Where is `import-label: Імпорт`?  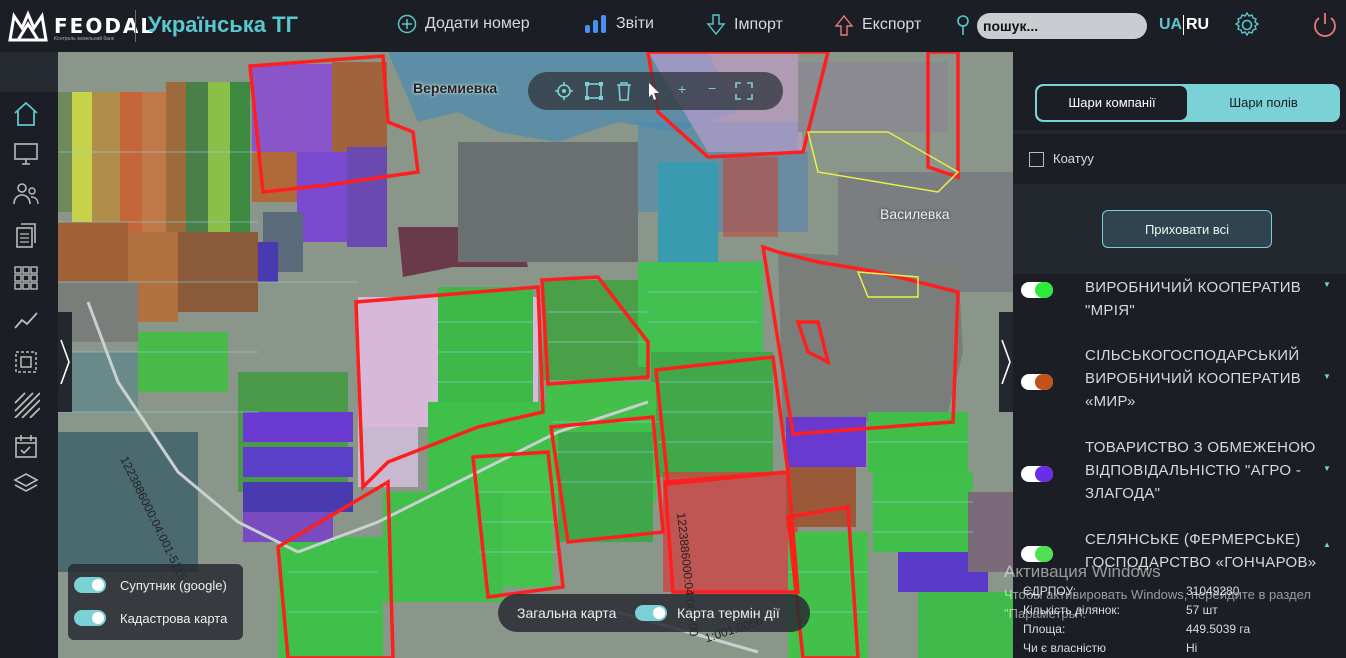 import-label: Імпорт is located at coordinates (758, 24).